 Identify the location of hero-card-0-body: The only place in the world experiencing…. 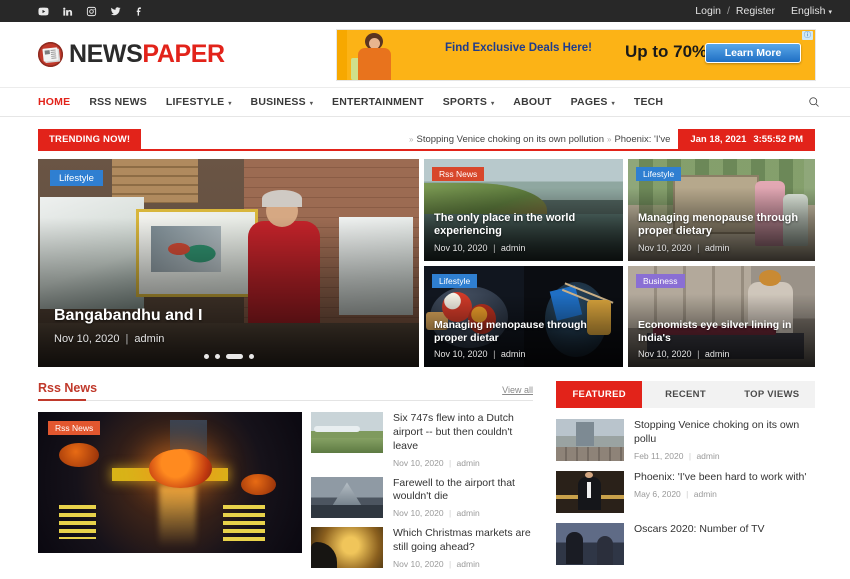
(523, 236).